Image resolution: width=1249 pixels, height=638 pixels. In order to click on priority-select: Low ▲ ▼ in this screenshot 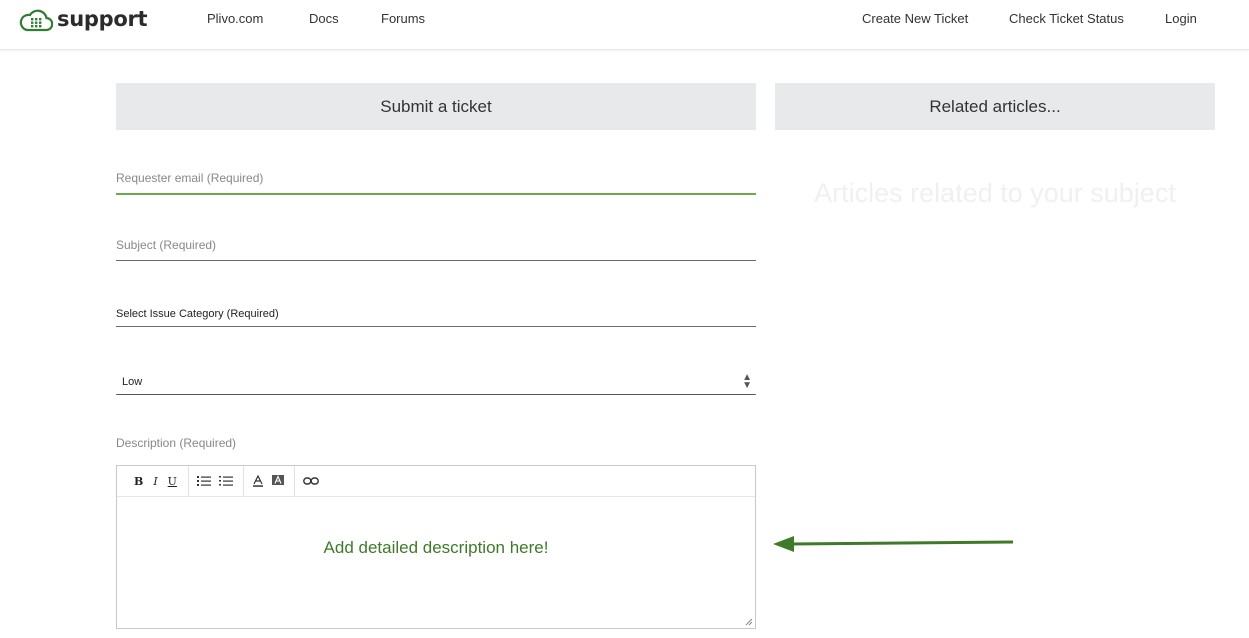, I will do `click(436, 383)`.